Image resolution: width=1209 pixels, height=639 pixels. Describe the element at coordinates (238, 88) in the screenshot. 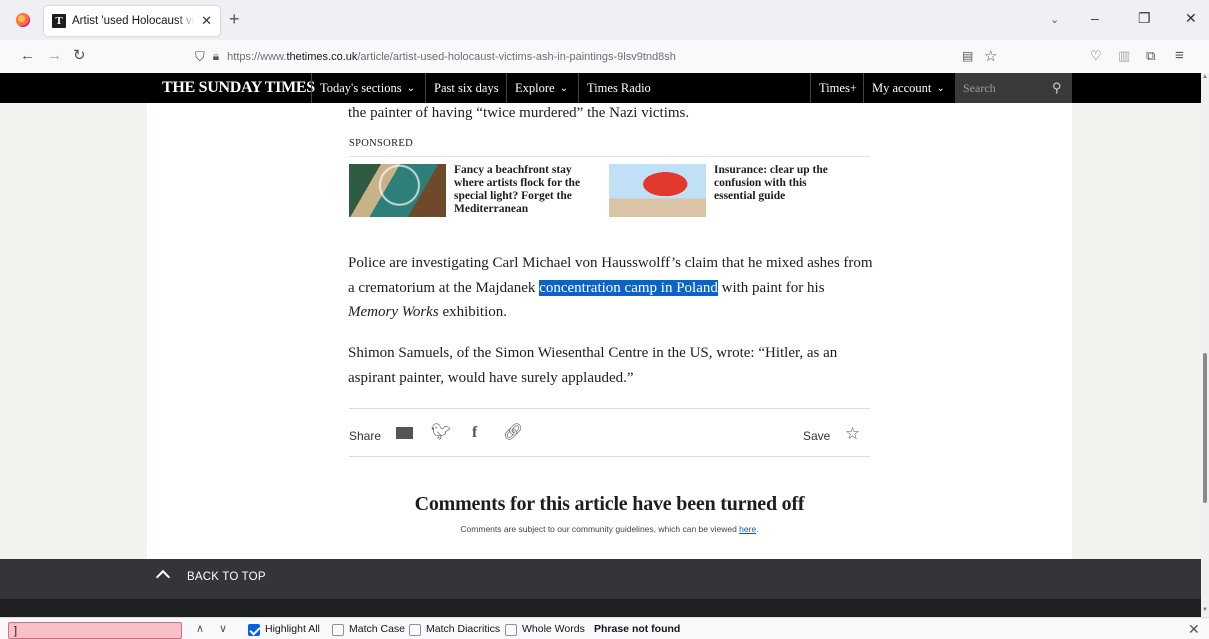

I see `site-logo: THE SUNDAY TIMES` at that location.